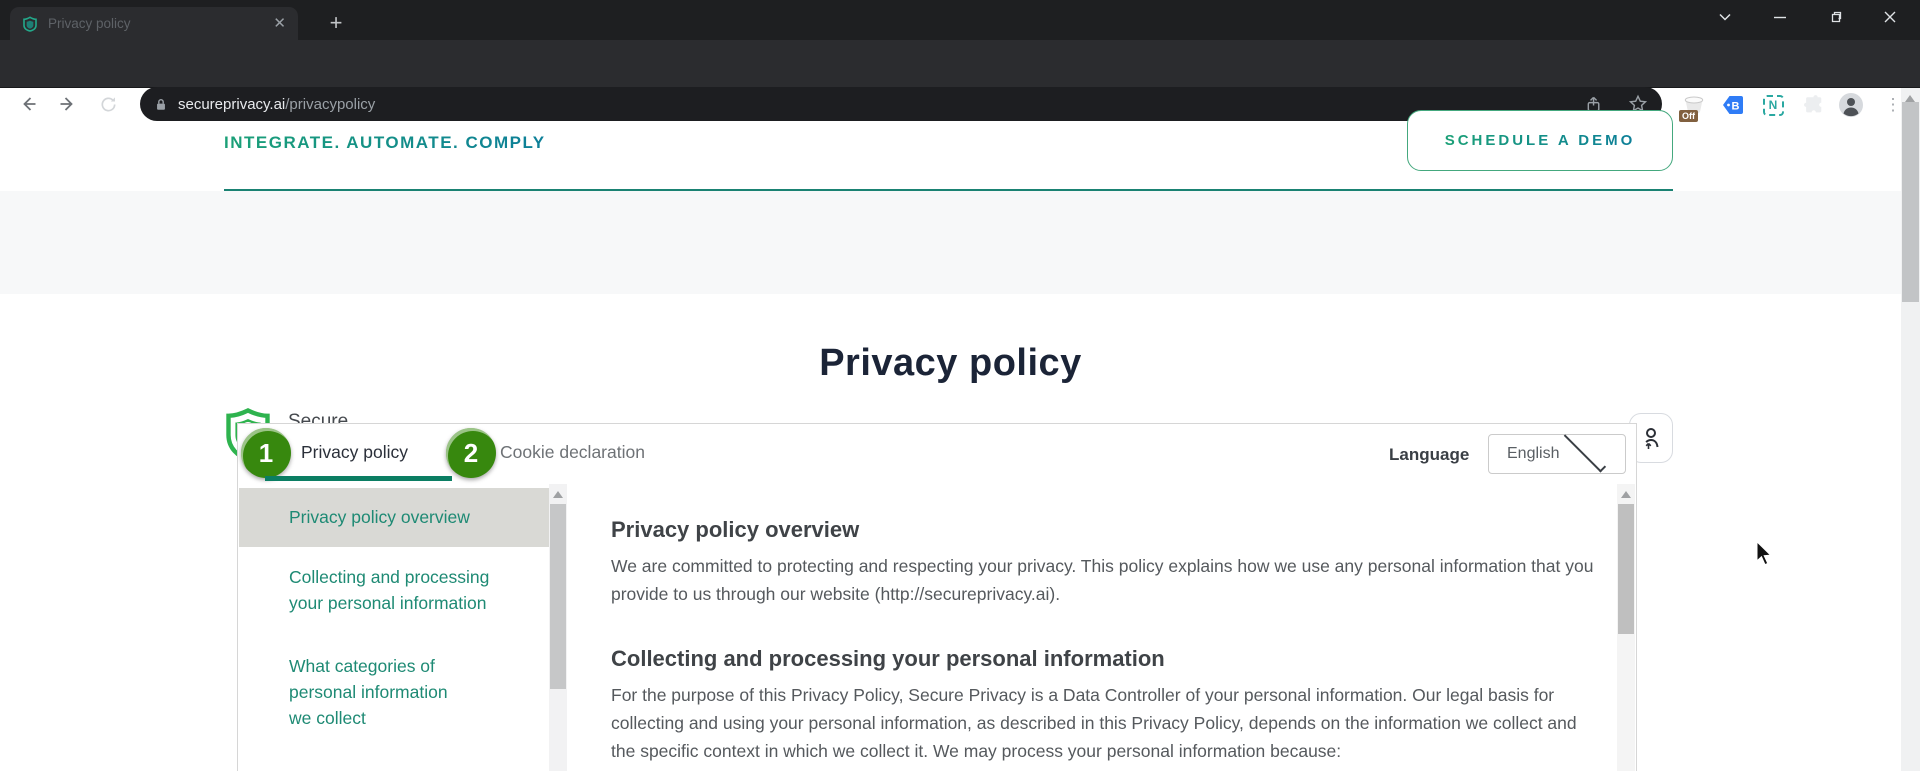  What do you see at coordinates (232, 104) in the screenshot?
I see `url-host: secureprivacy.ai` at bounding box center [232, 104].